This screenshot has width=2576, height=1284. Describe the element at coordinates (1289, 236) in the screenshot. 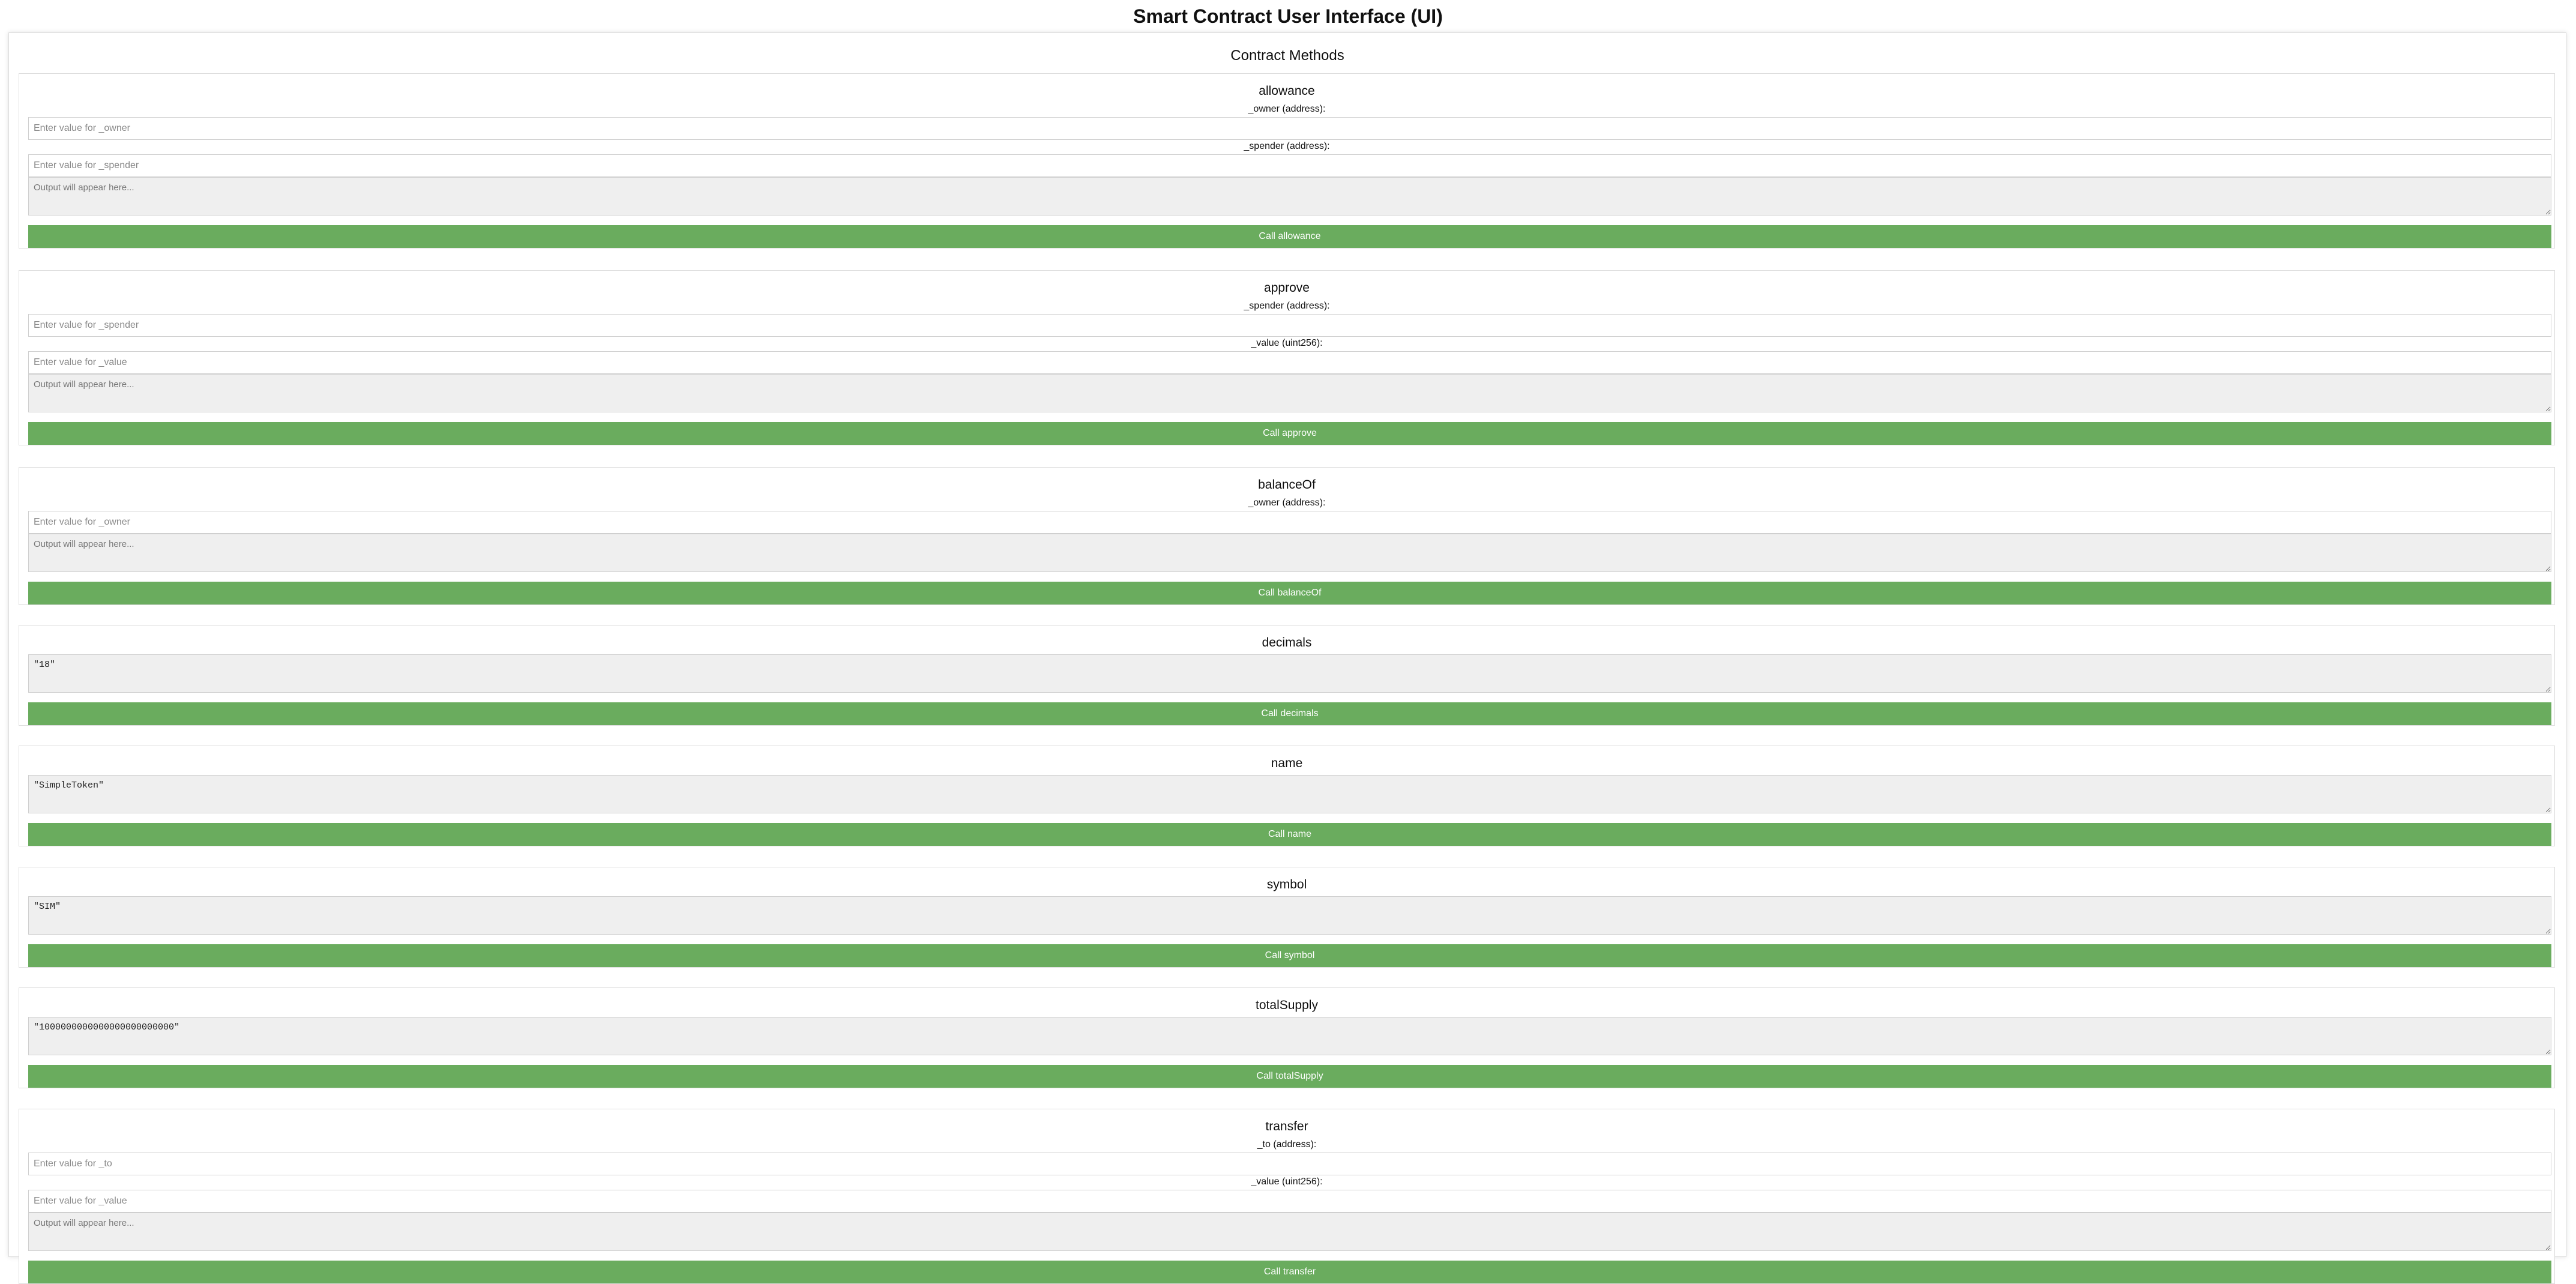

I see `call-allowance-button: Call allowance` at that location.